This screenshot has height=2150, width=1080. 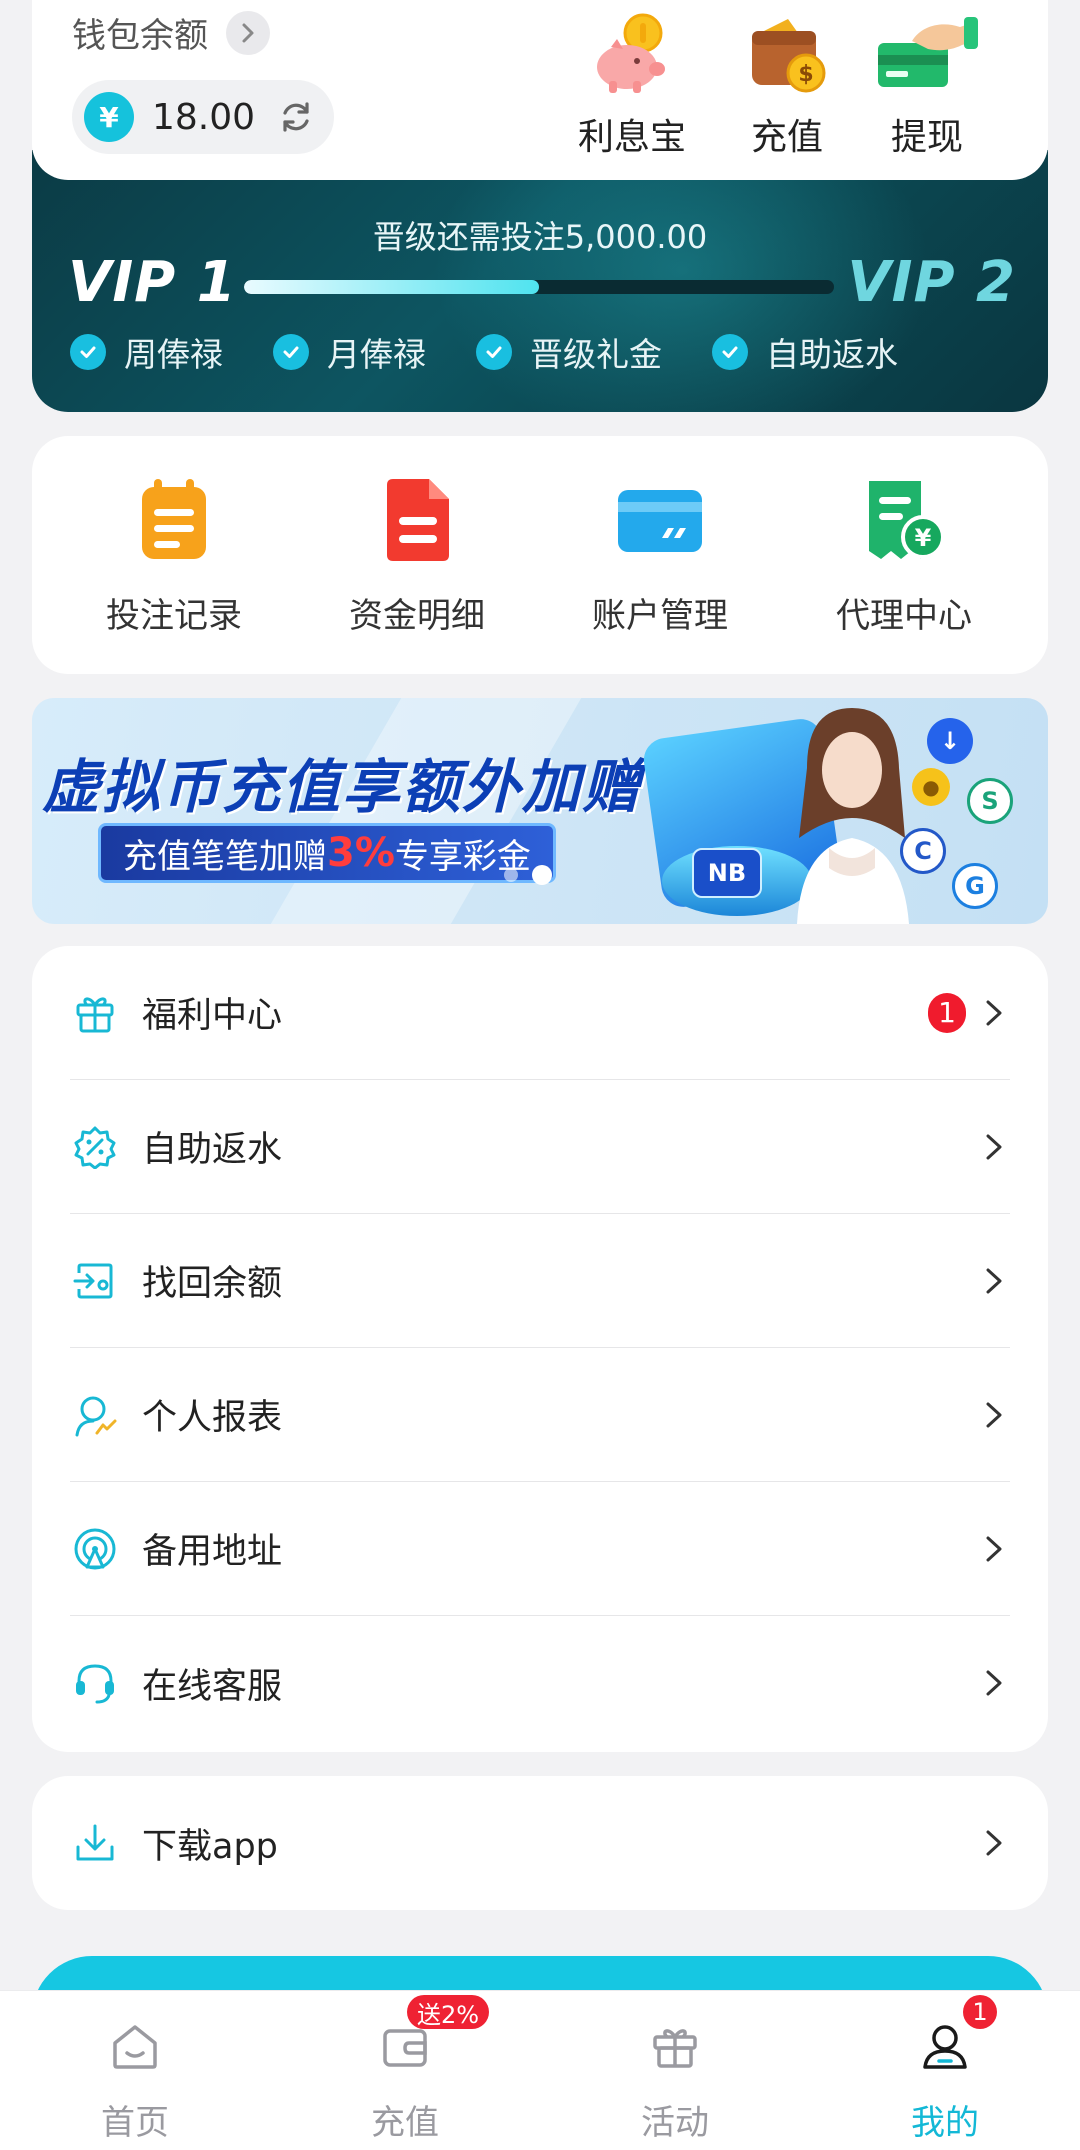 What do you see at coordinates (926, 137) in the screenshot?
I see `quick-action-label: 提现` at bounding box center [926, 137].